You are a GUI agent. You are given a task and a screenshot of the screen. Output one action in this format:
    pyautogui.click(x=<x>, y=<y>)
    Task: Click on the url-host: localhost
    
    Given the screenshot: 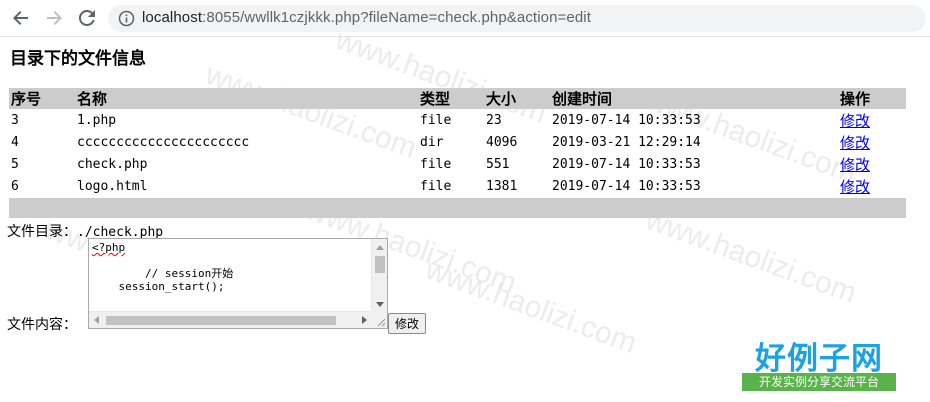 What is the action you would take?
    pyautogui.click(x=172, y=17)
    